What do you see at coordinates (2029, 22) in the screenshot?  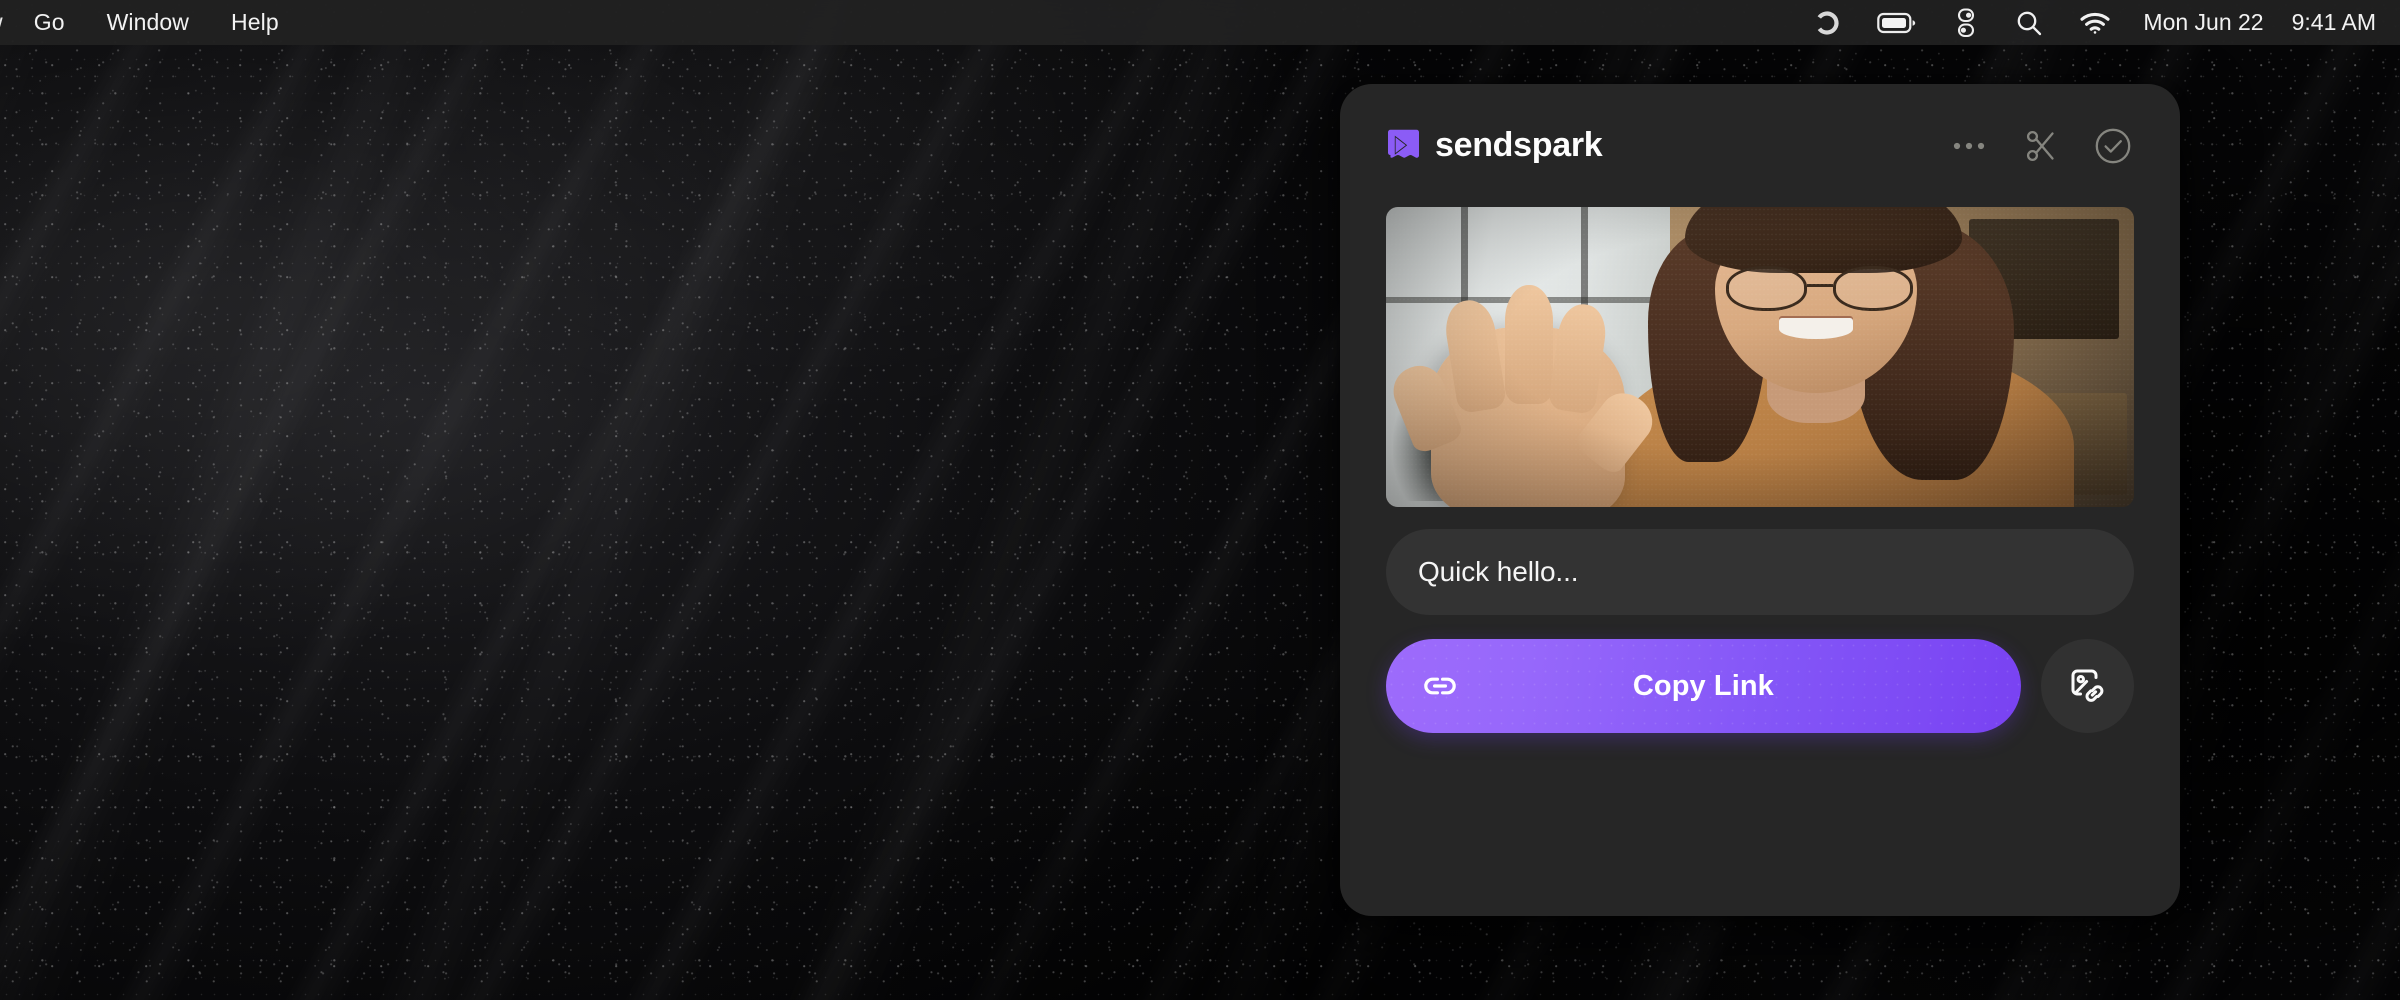 I see `spotlight-search-icon` at bounding box center [2029, 22].